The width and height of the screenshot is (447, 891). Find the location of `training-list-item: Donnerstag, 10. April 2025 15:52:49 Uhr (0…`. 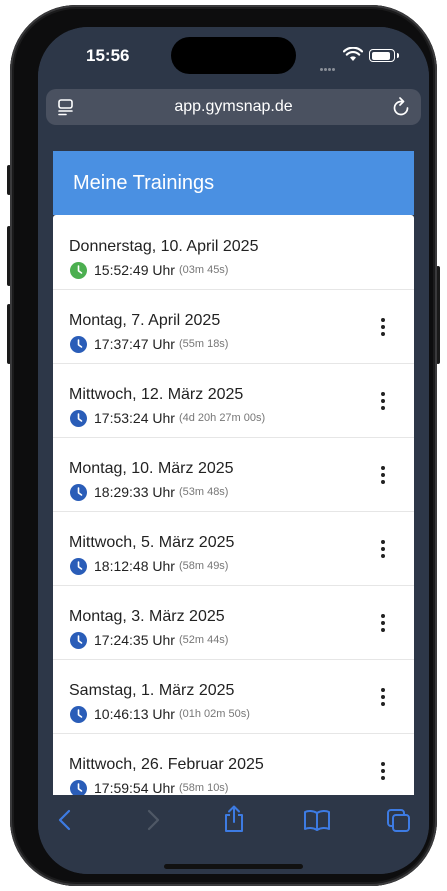

training-list-item: Donnerstag, 10. April 2025 15:52:49 Uhr (0… is located at coordinates (233, 252).